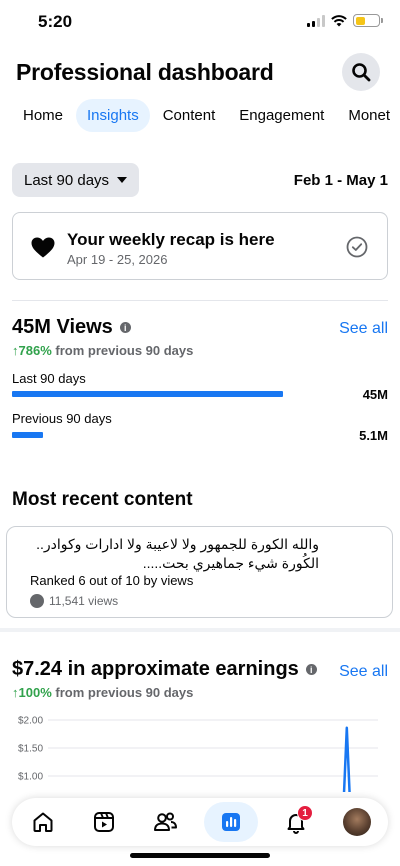  What do you see at coordinates (340, 180) in the screenshot?
I see `date-range: Feb 1 - May 1` at bounding box center [340, 180].